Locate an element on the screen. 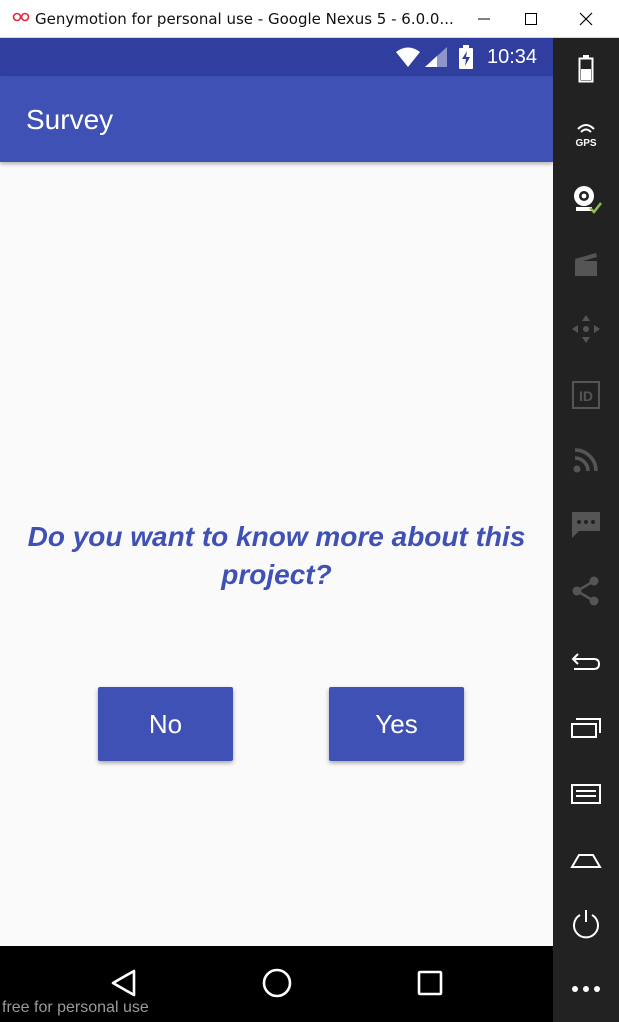 The width and height of the screenshot is (619, 1022). more-dots-icon is located at coordinates (586, 989).